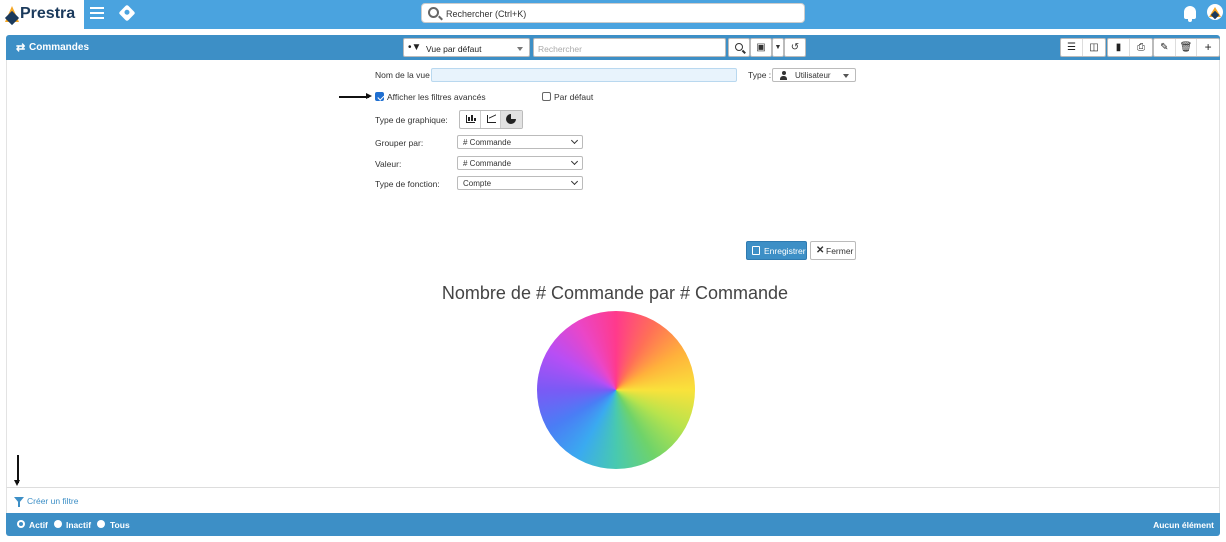 This screenshot has height=542, width=1226. Describe the element at coordinates (454, 49) in the screenshot. I see `view-select-value: Vue par défaut` at that location.